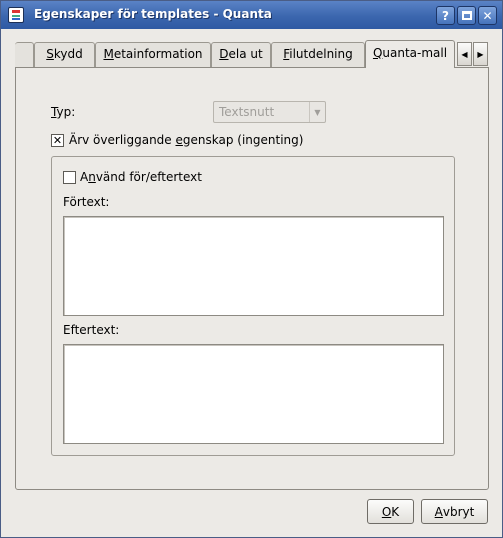  I want to click on tab-quanta-mall: Quanta-mall, so click(410, 54).